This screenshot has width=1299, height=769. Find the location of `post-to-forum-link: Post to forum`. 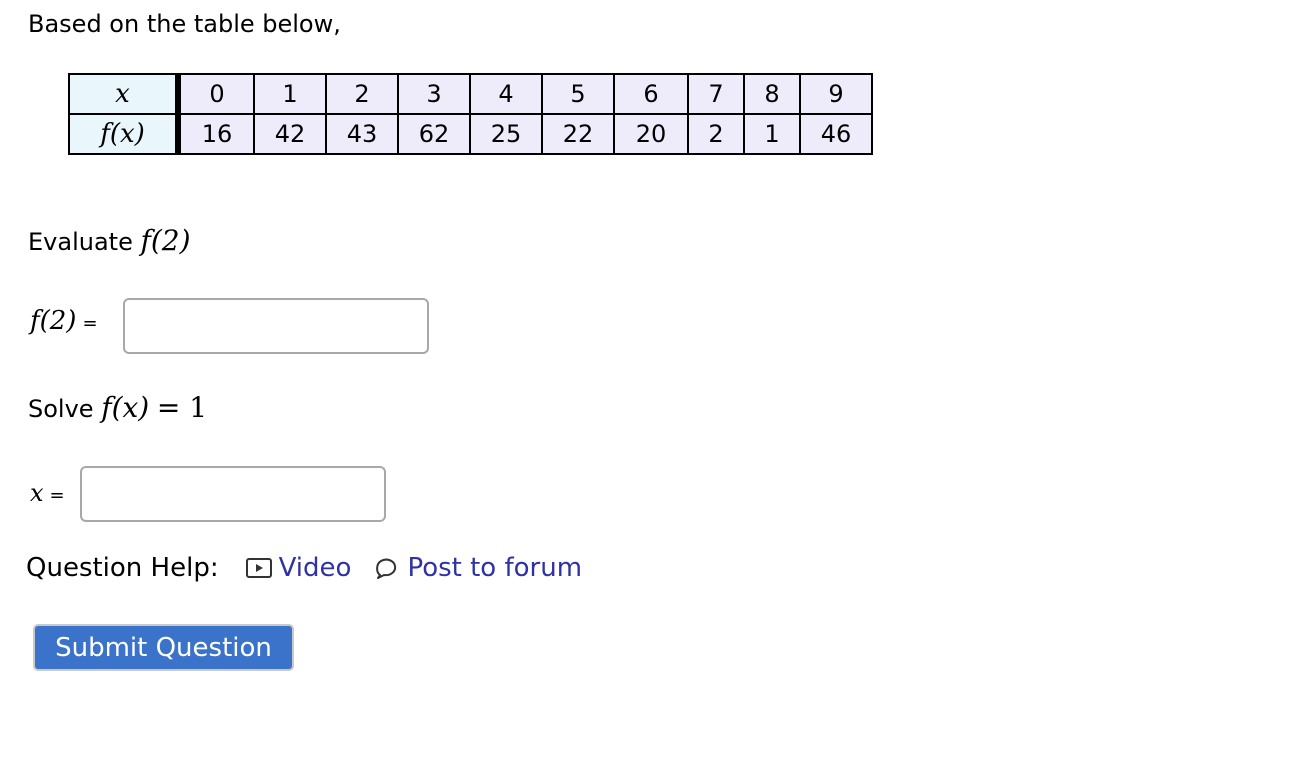

post-to-forum-link: Post to forum is located at coordinates (477, 568).